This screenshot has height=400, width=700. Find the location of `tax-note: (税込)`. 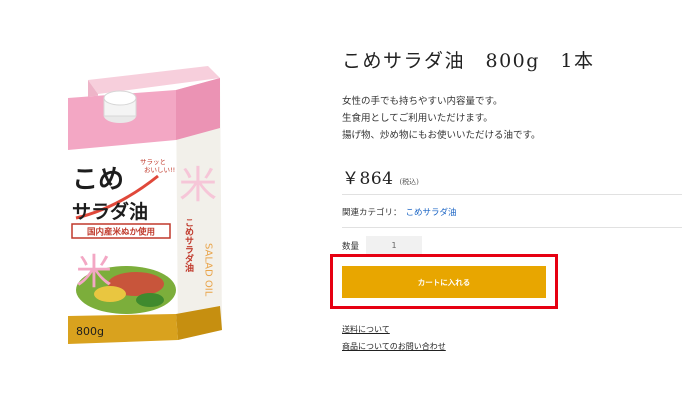

tax-note: (税込) is located at coordinates (409, 182).